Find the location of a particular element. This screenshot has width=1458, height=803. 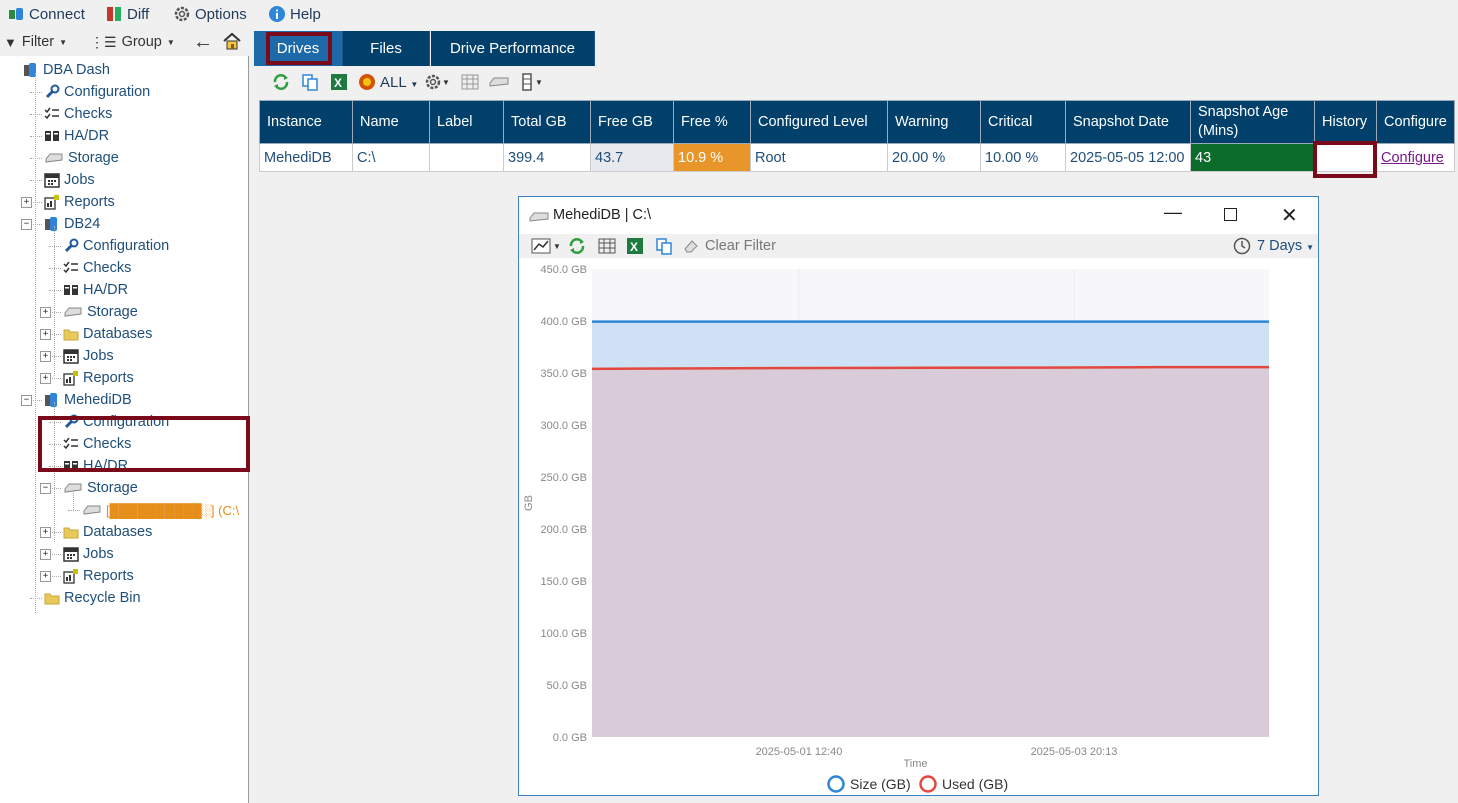

columns-icon: ▼ is located at coordinates (532, 83).